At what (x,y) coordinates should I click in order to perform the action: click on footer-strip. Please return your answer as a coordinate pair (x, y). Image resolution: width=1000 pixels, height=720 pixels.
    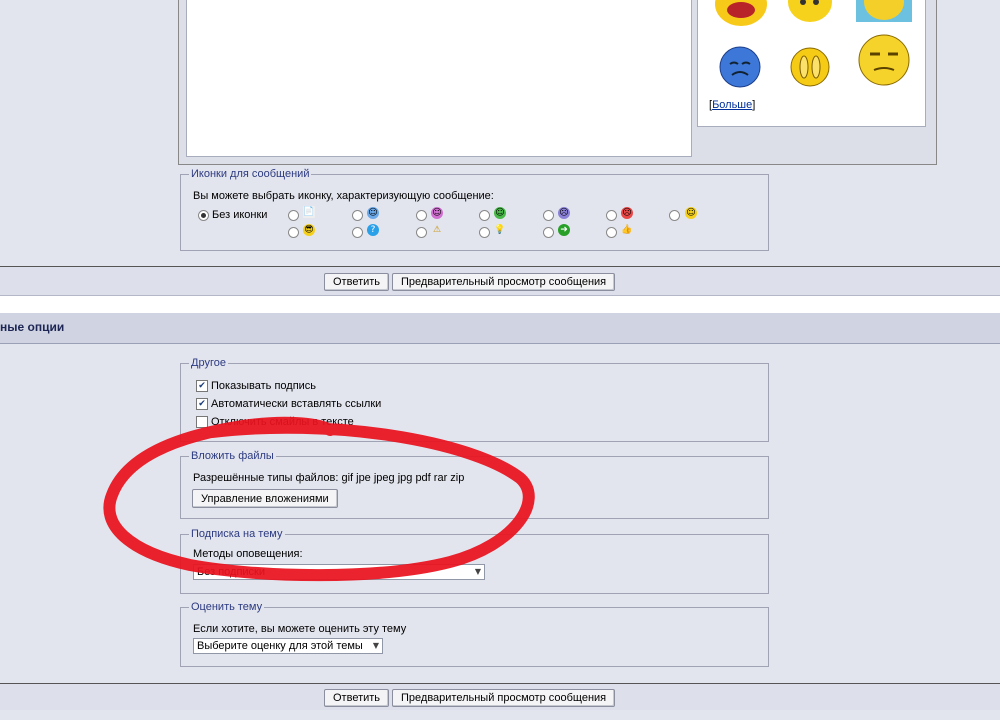
    Looking at the image, I should click on (500, 715).